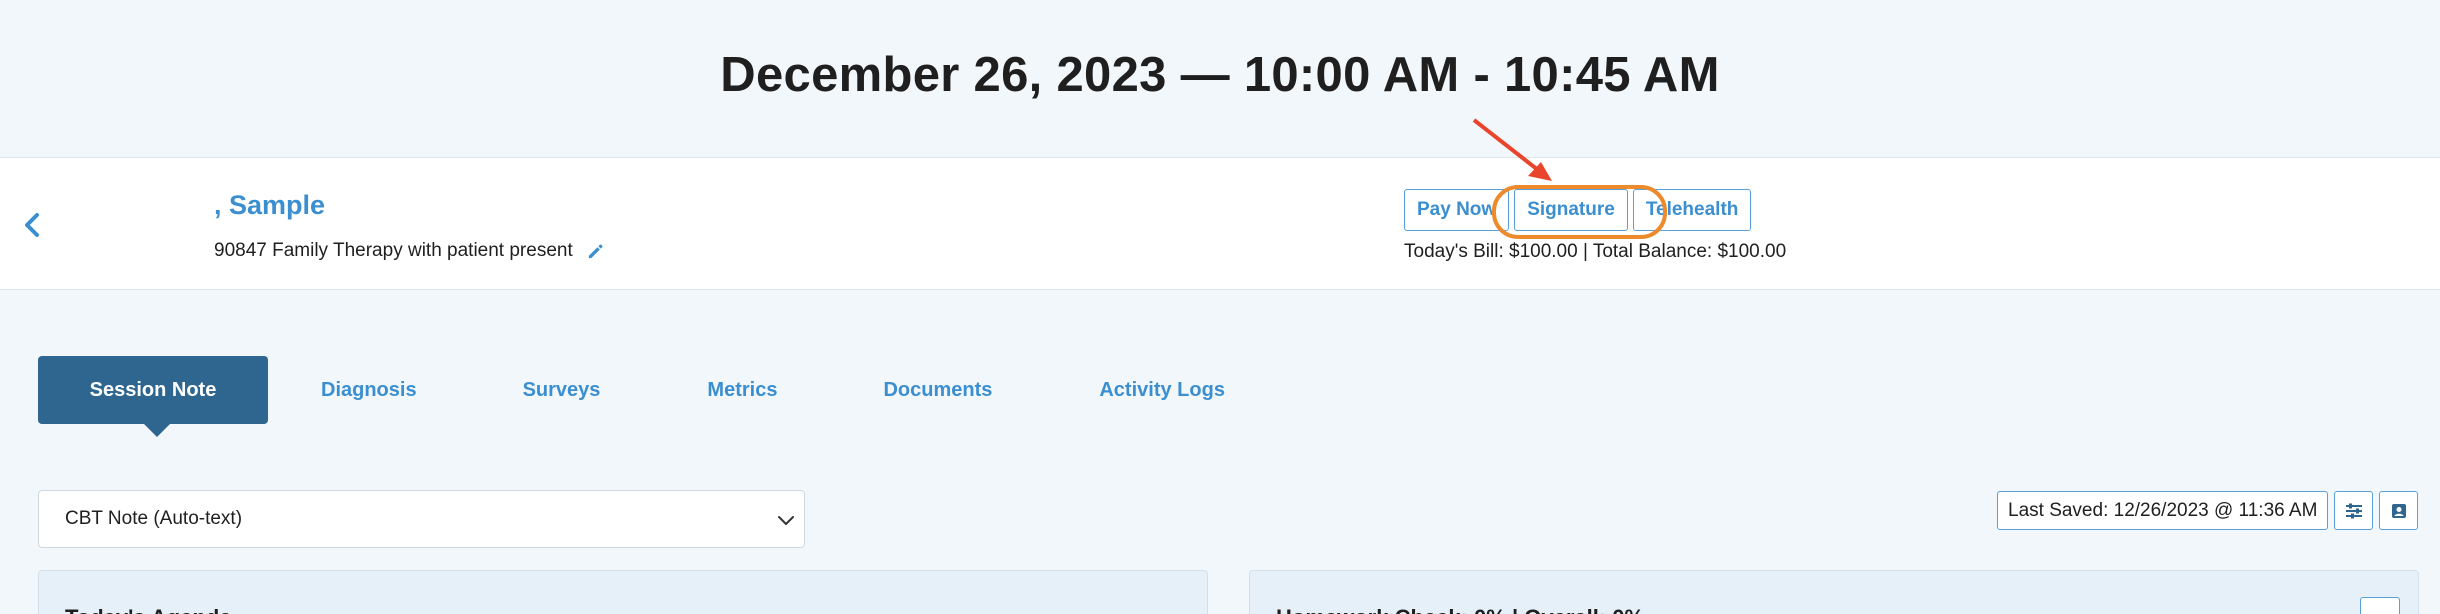 This screenshot has height=614, width=2440. Describe the element at coordinates (148, 609) in the screenshot. I see `agenda-panel-title: Today's Agenda` at that location.